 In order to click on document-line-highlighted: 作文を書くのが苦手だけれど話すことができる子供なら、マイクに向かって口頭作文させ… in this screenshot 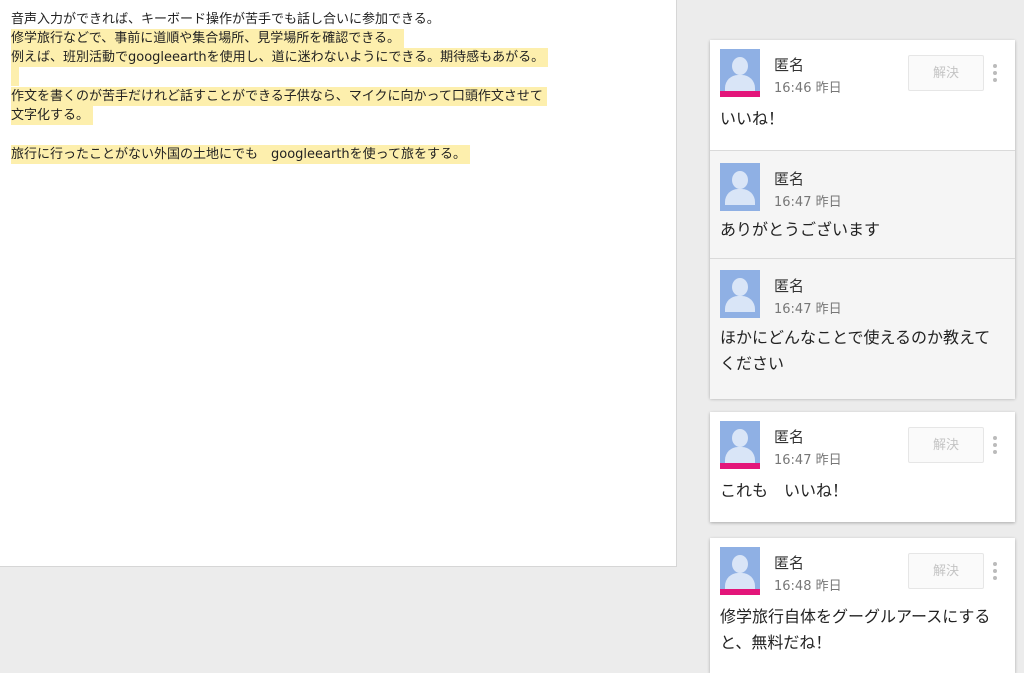, I will do `click(279, 96)`.